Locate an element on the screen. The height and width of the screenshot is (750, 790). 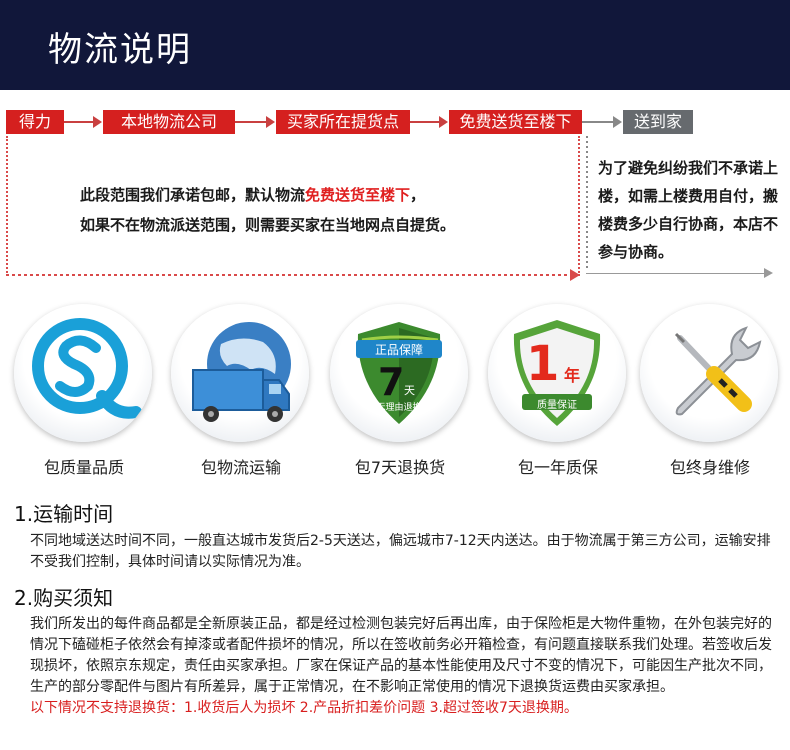
delivery-flow: 得力 本地物流公司 买家所在提货点 免费送货至楼下 送到家 is located at coordinates (395, 123).